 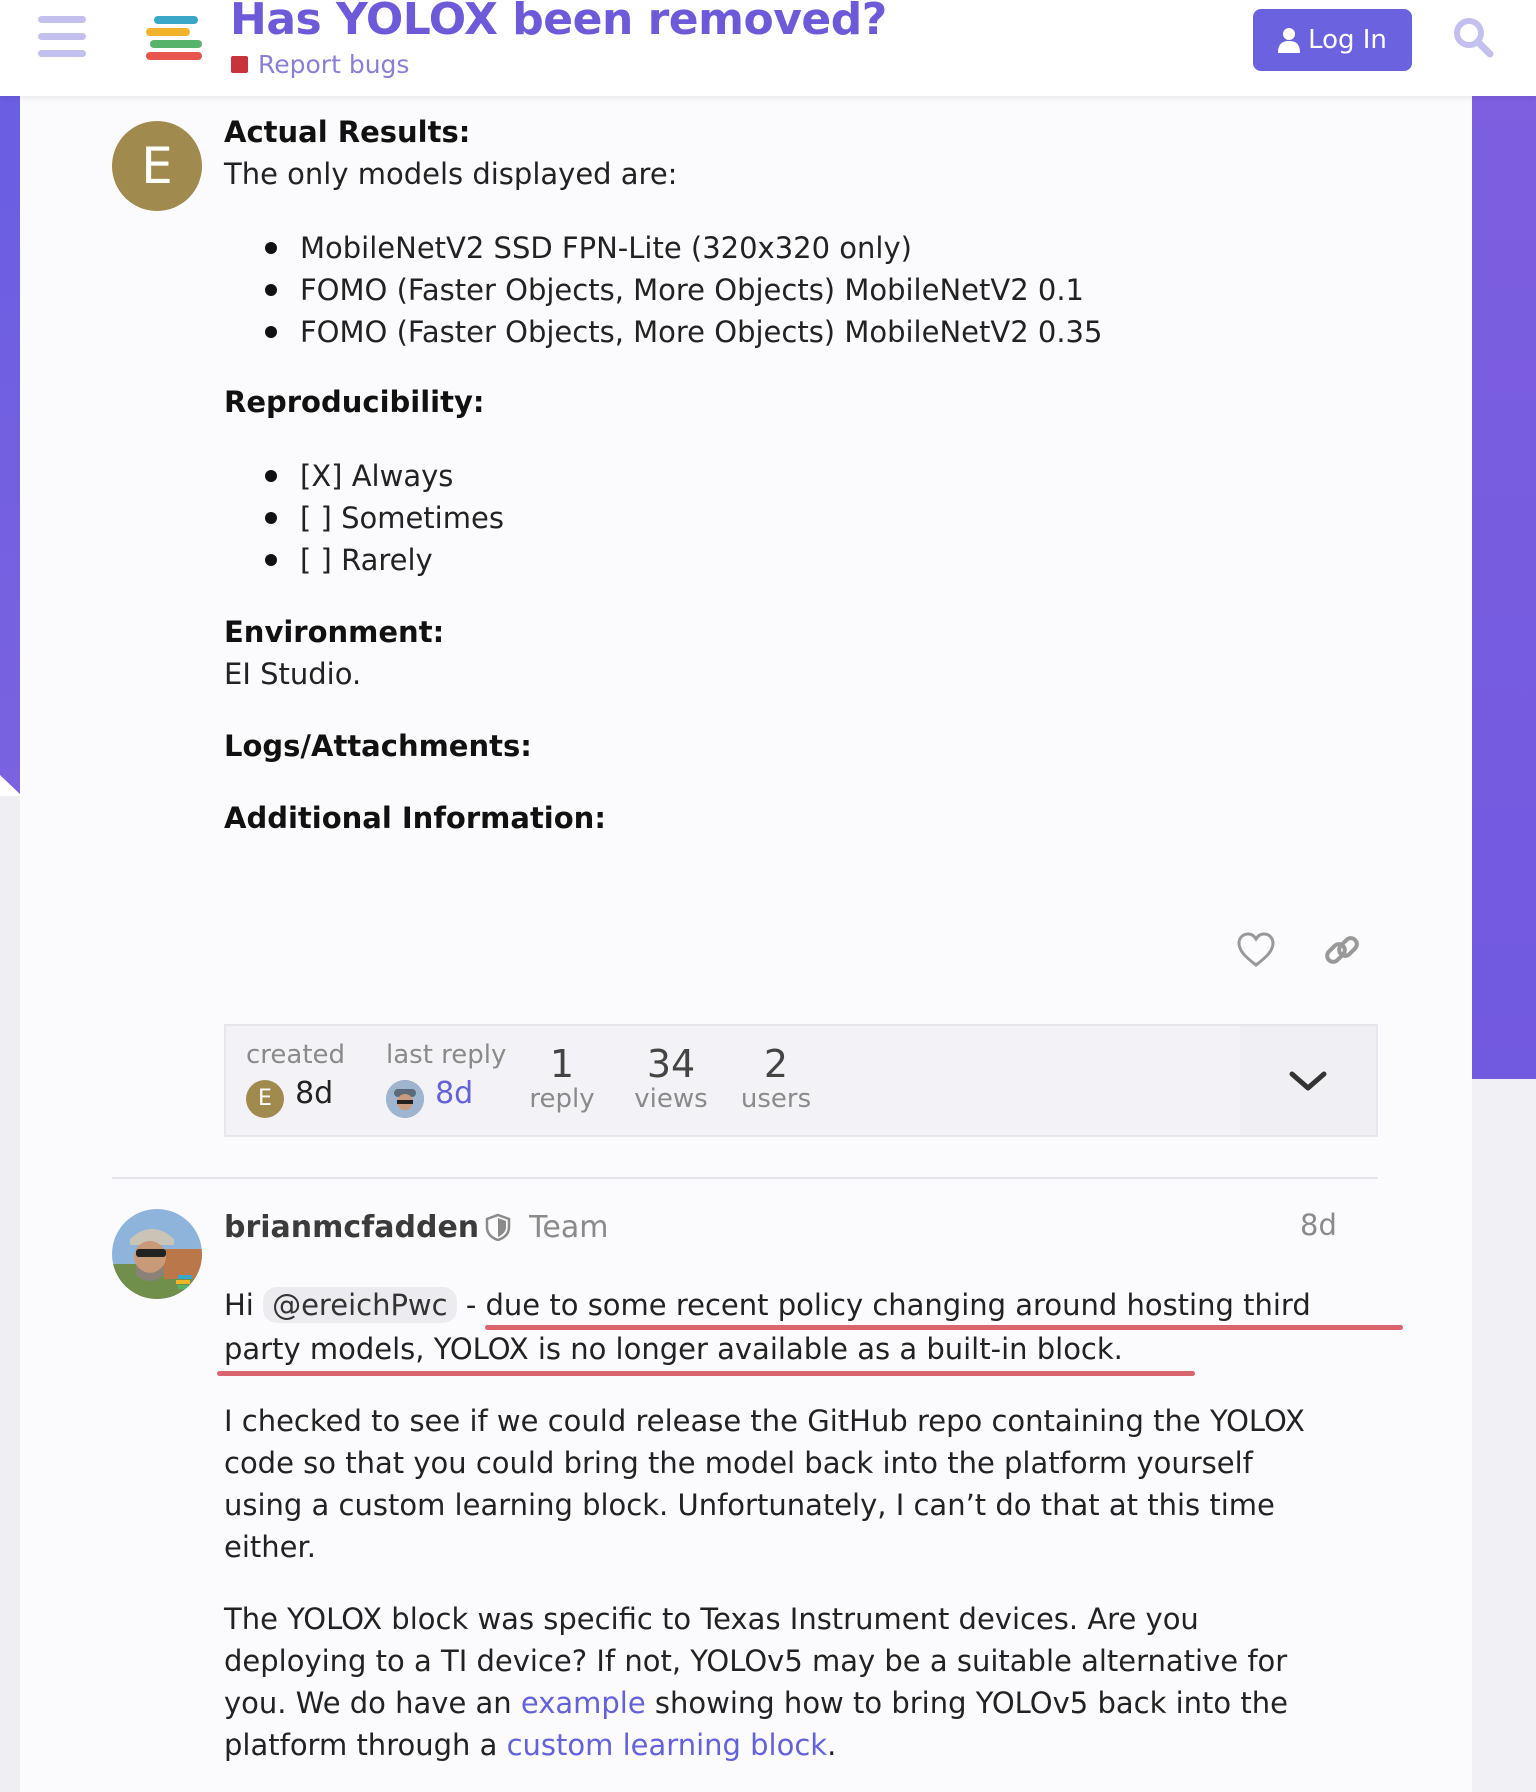 I want to click on topic-title: Has YOLOX been removed?, so click(x=558, y=22).